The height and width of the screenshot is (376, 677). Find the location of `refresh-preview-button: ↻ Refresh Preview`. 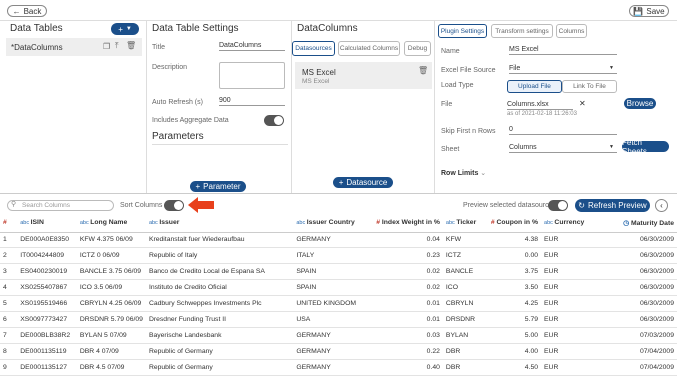

refresh-preview-button: ↻ Refresh Preview is located at coordinates (612, 205).